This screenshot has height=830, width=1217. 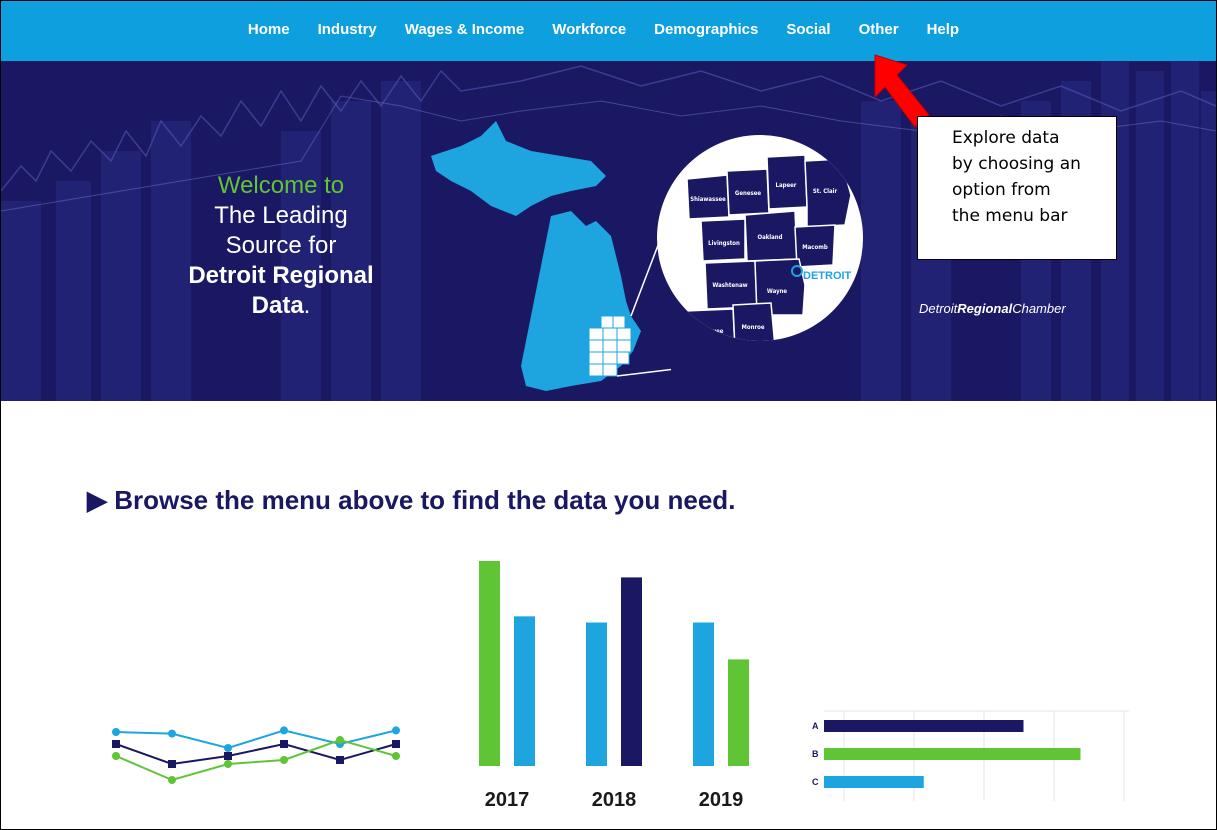 What do you see at coordinates (281, 215) in the screenshot?
I see `tagline-line-2: The Leading` at bounding box center [281, 215].